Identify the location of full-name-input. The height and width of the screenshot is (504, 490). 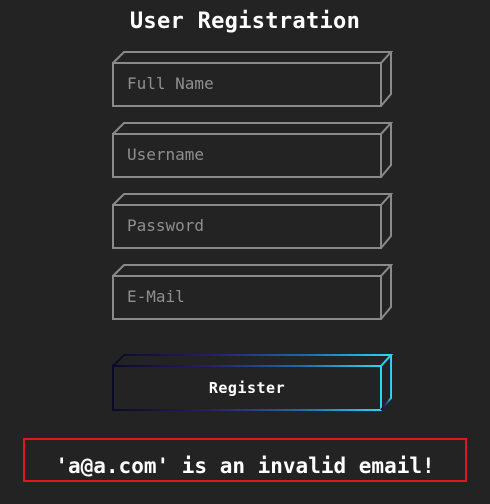
(247, 83).